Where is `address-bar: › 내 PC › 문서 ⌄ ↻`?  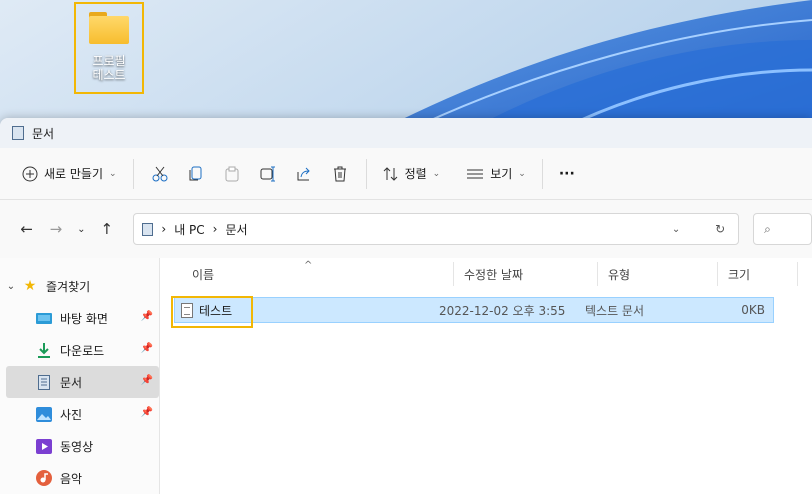
address-bar: › 내 PC › 문서 ⌄ ↻ is located at coordinates (436, 229).